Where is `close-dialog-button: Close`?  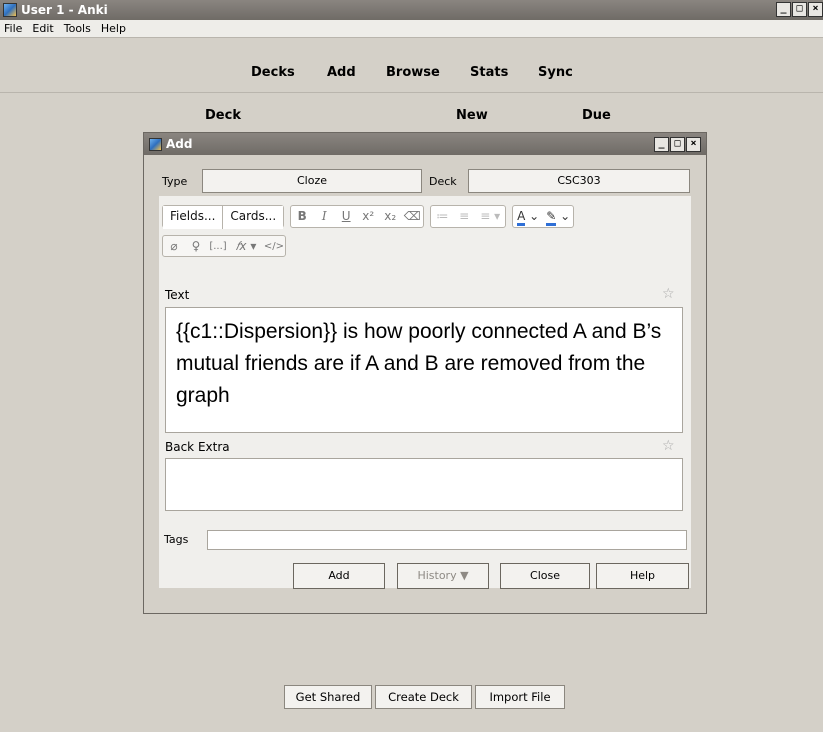 close-dialog-button: Close is located at coordinates (545, 576).